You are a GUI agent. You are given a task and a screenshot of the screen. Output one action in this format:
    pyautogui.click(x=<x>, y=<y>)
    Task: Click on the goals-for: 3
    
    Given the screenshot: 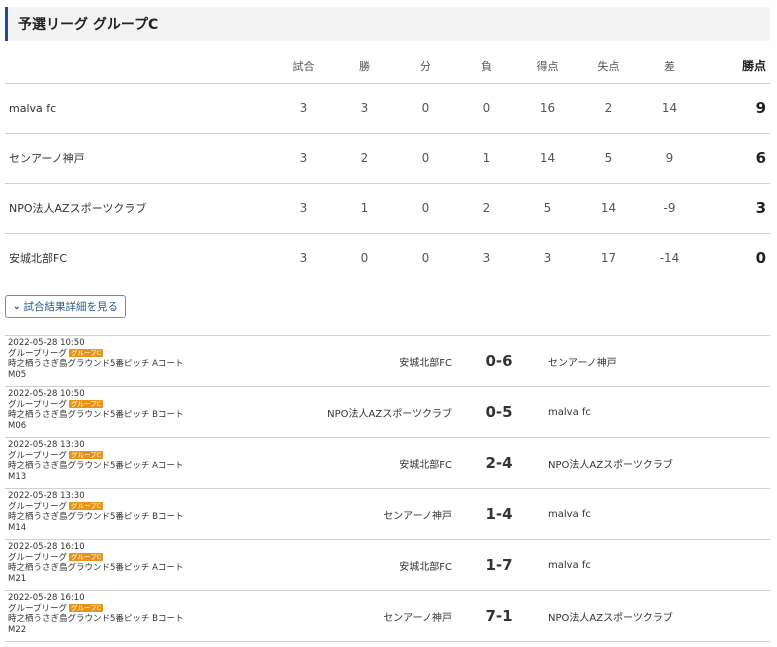 What is the action you would take?
    pyautogui.click(x=547, y=258)
    